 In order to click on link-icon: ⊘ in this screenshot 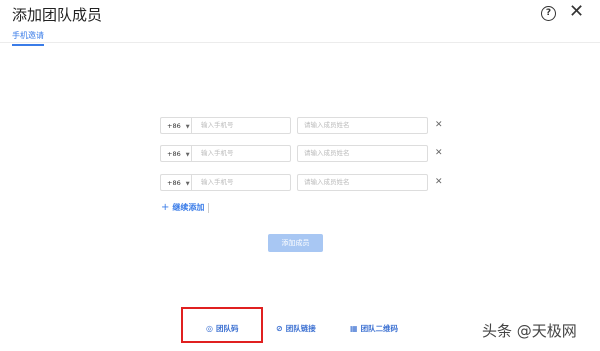, I will do `click(279, 328)`.